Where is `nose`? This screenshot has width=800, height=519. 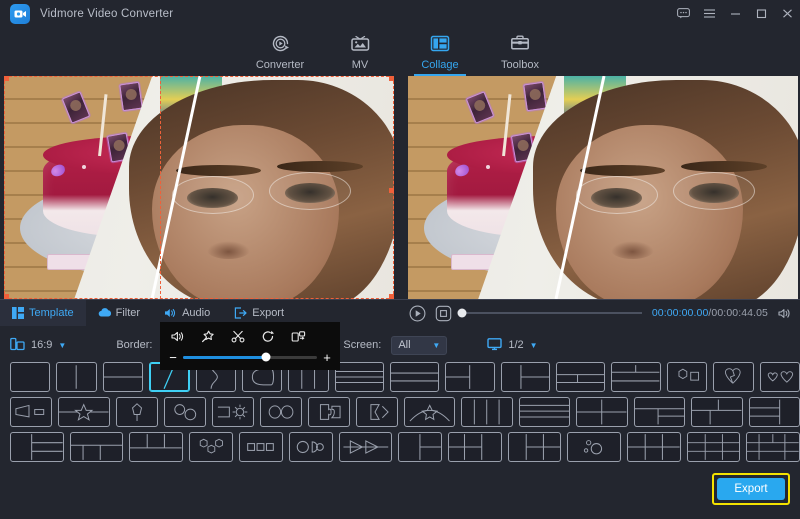 nose is located at coordinates (228, 250).